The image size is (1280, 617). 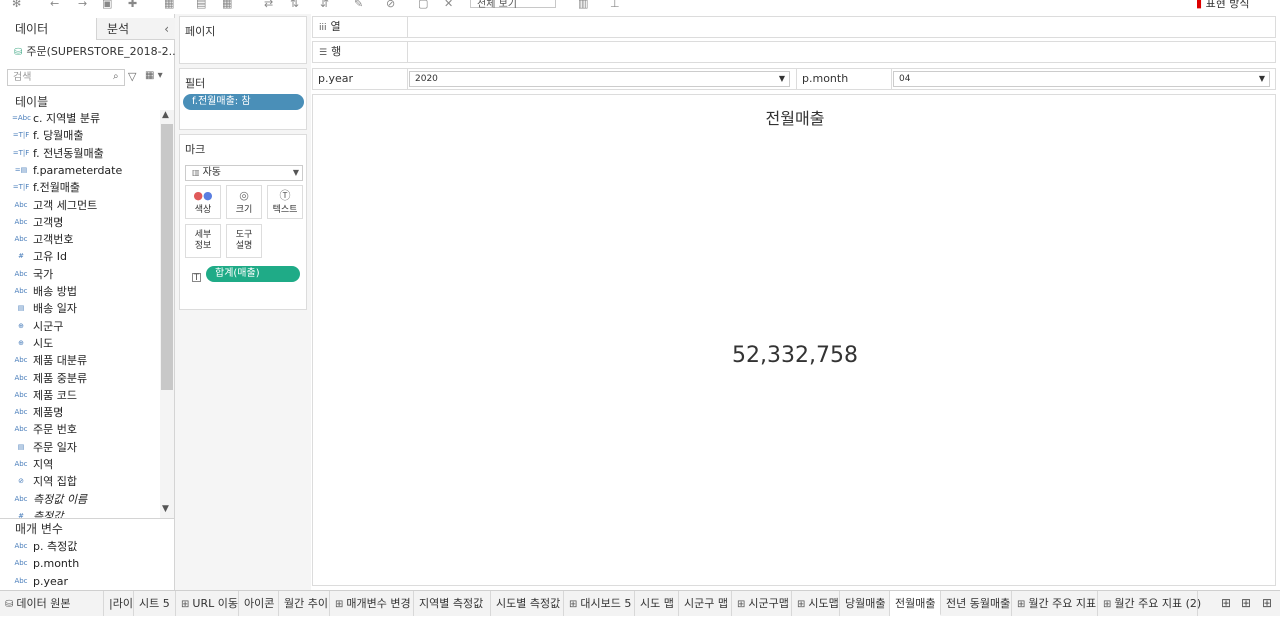 I want to click on field-item: Abc 제품 중분류, so click(x=80, y=378).